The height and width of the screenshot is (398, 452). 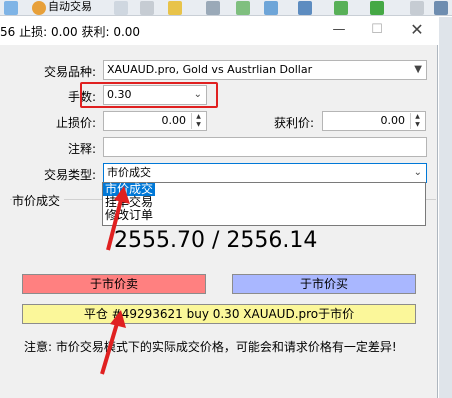 I want to click on symbol-label: 交易品种:, so click(x=69, y=72).